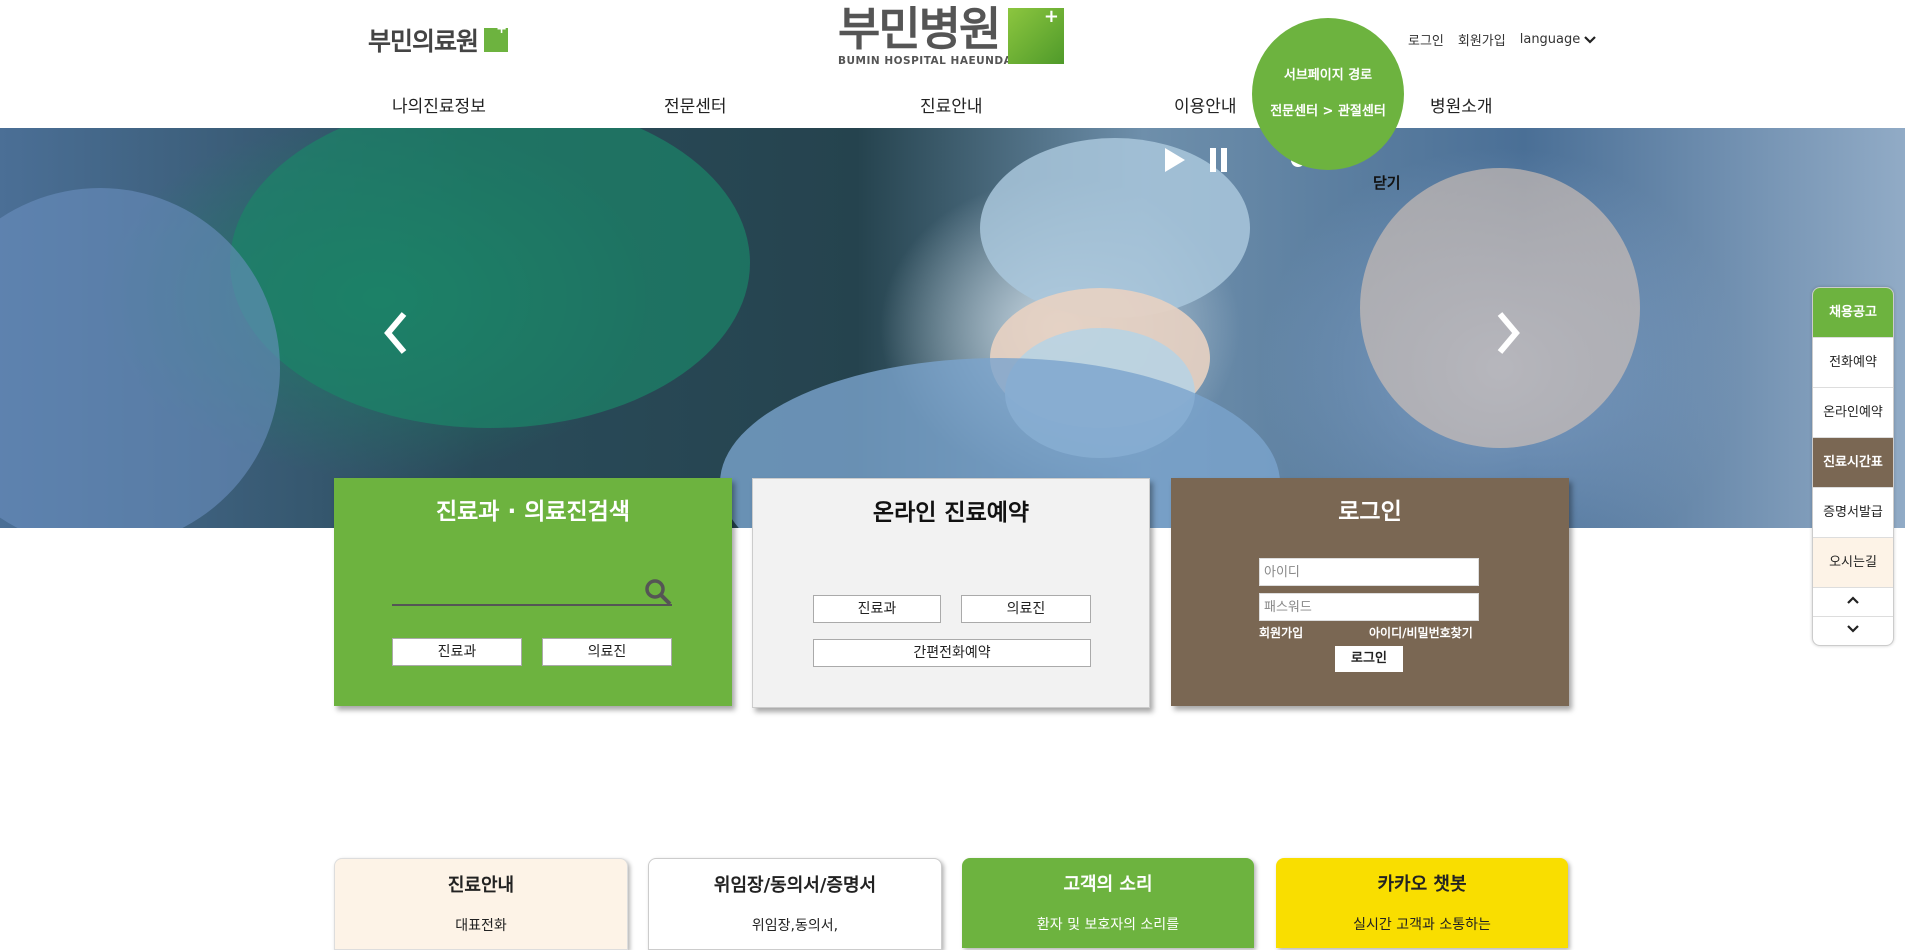 This screenshot has width=1905, height=950. I want to click on logo-plus-icon: +, so click(1036, 35).